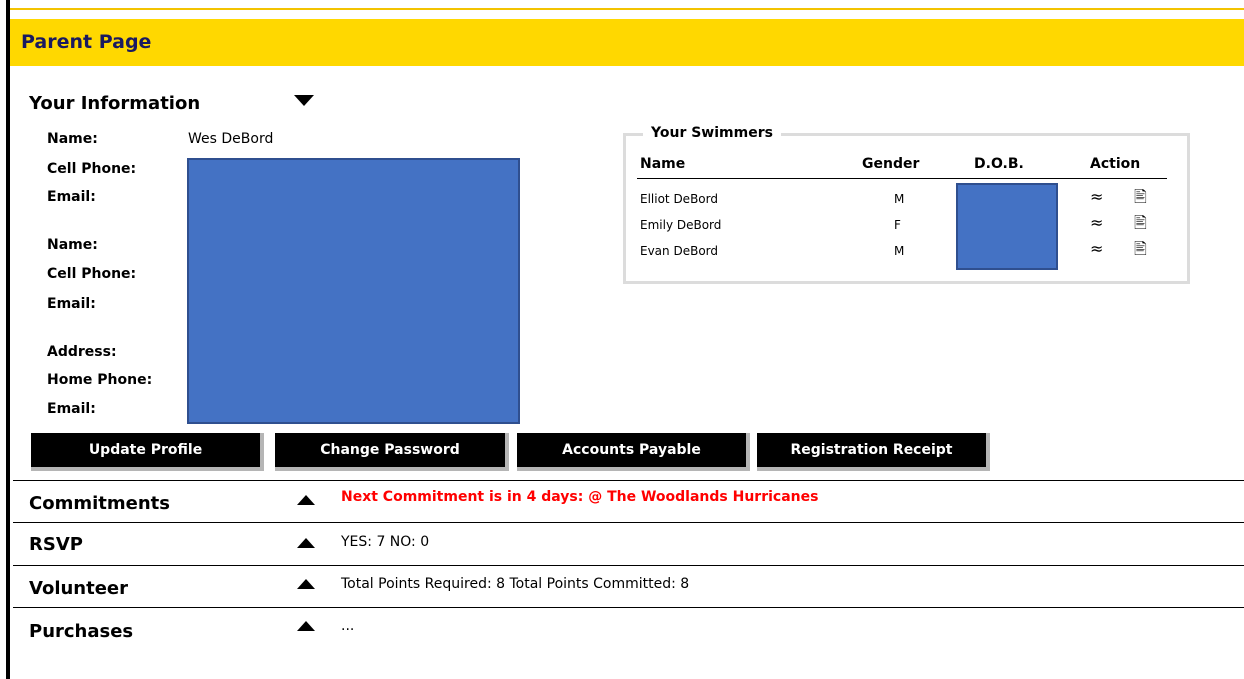 This screenshot has width=1244, height=679. What do you see at coordinates (100, 380) in the screenshot?
I see `home-phone-label: Home Phone:` at bounding box center [100, 380].